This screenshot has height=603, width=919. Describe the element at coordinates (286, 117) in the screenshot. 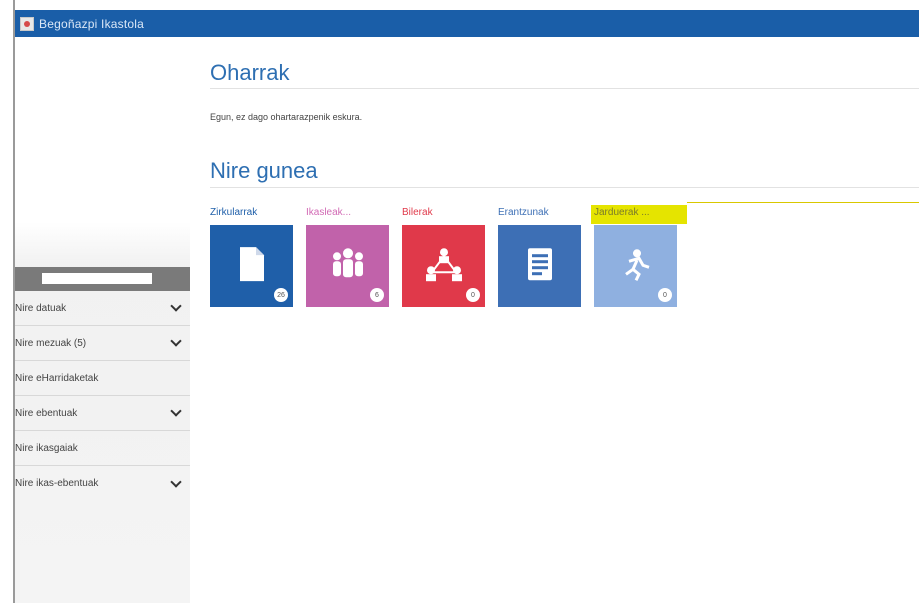

I see `oharrak-message: Egun, ez dago ohartarazpenik eskura.` at that location.